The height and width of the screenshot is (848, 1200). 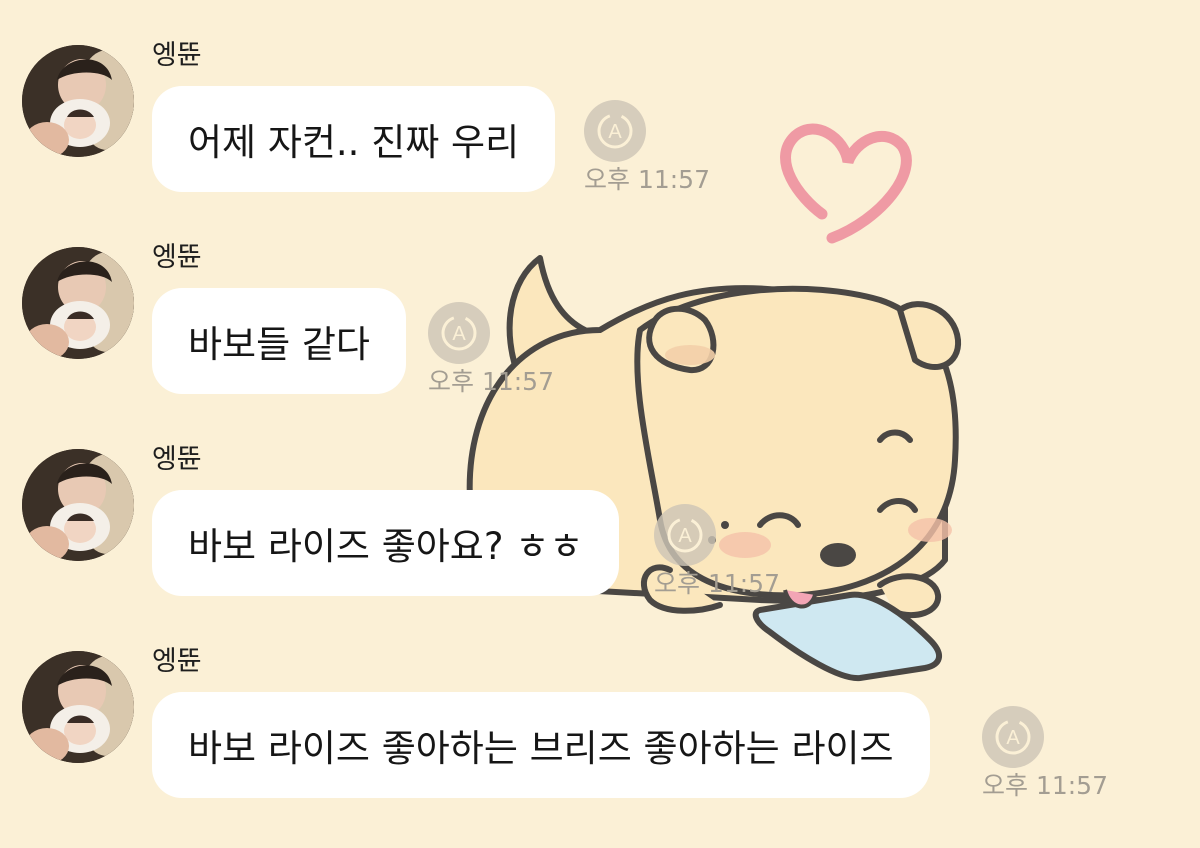 What do you see at coordinates (279, 341) in the screenshot?
I see `message-bubble: 바보들 같다` at bounding box center [279, 341].